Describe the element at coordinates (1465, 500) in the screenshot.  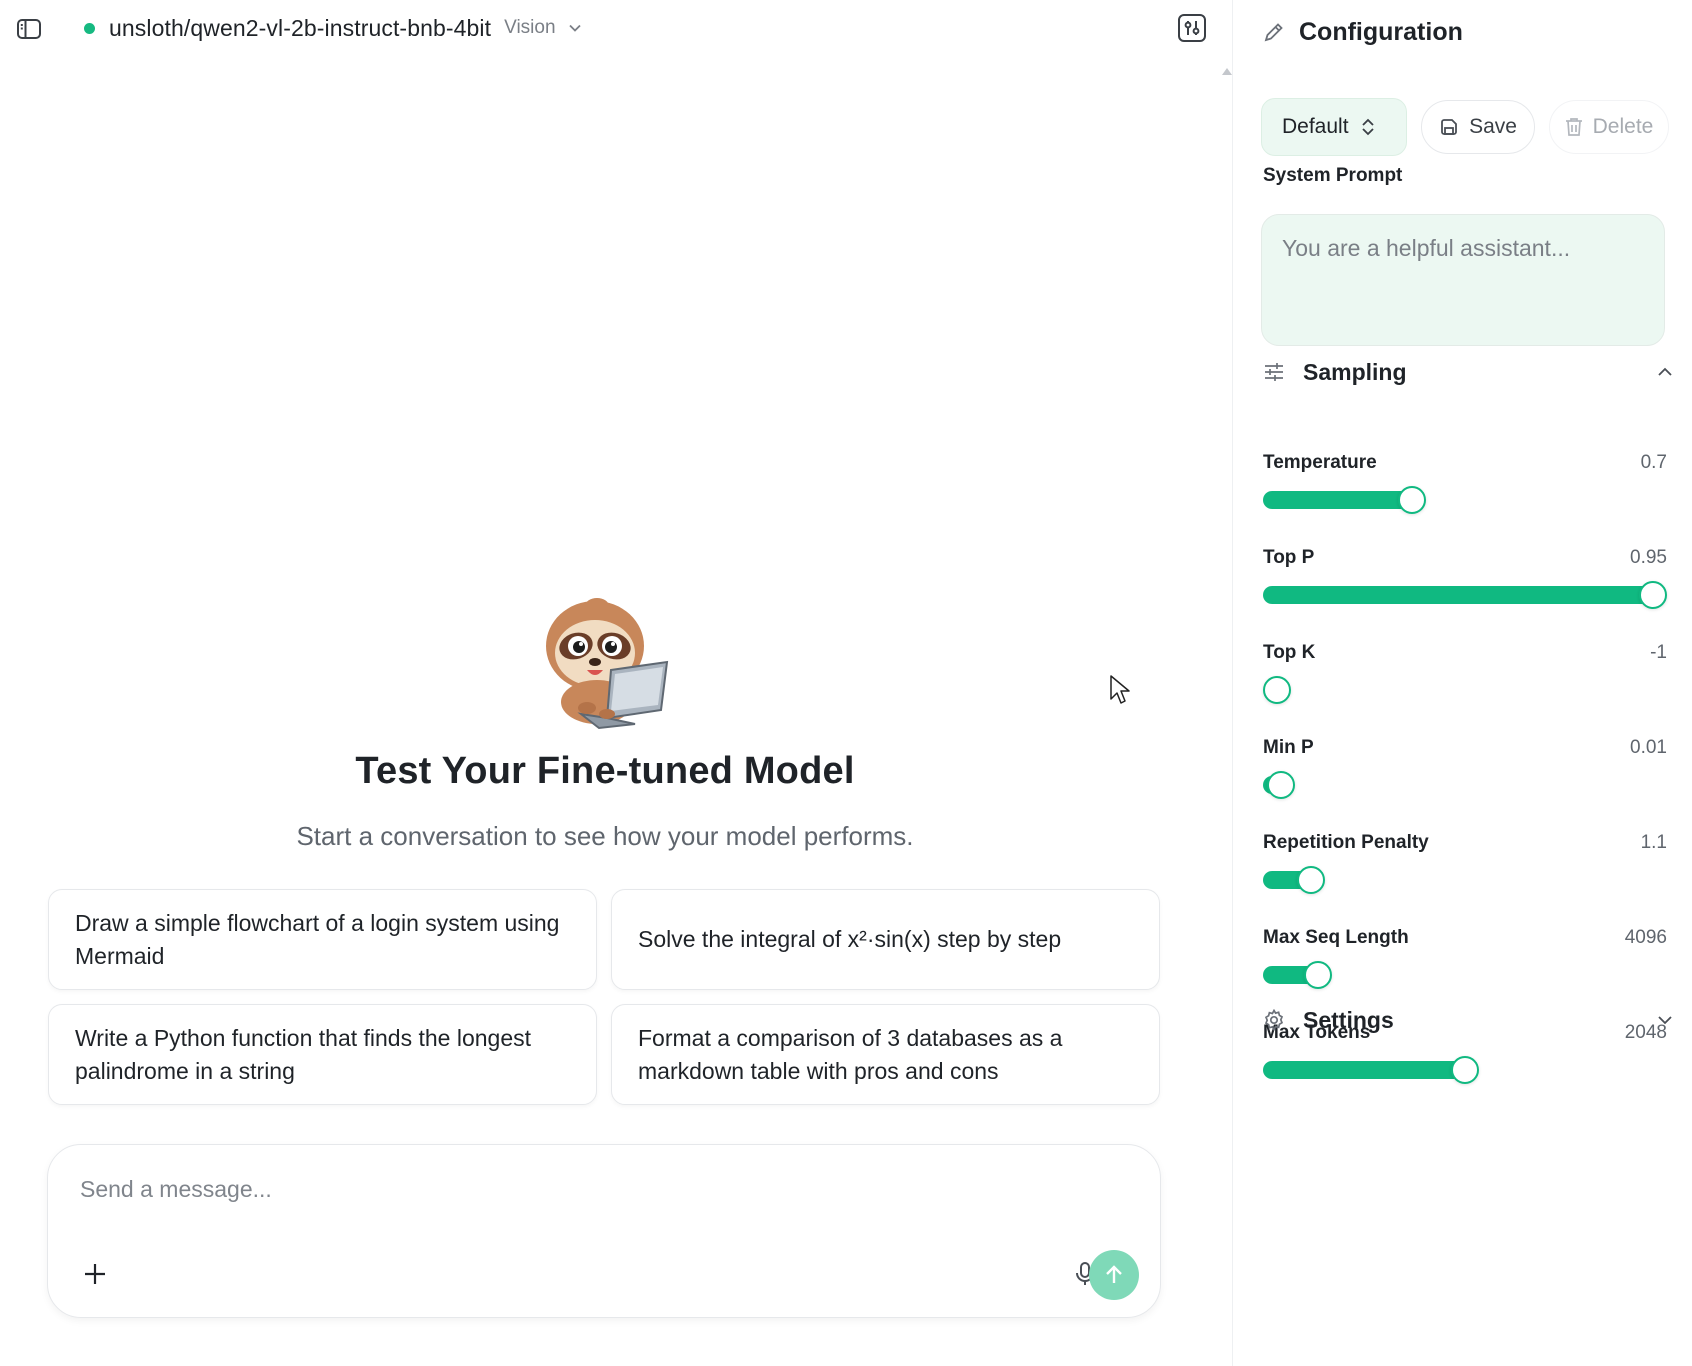
I see `temperature-slider` at that location.